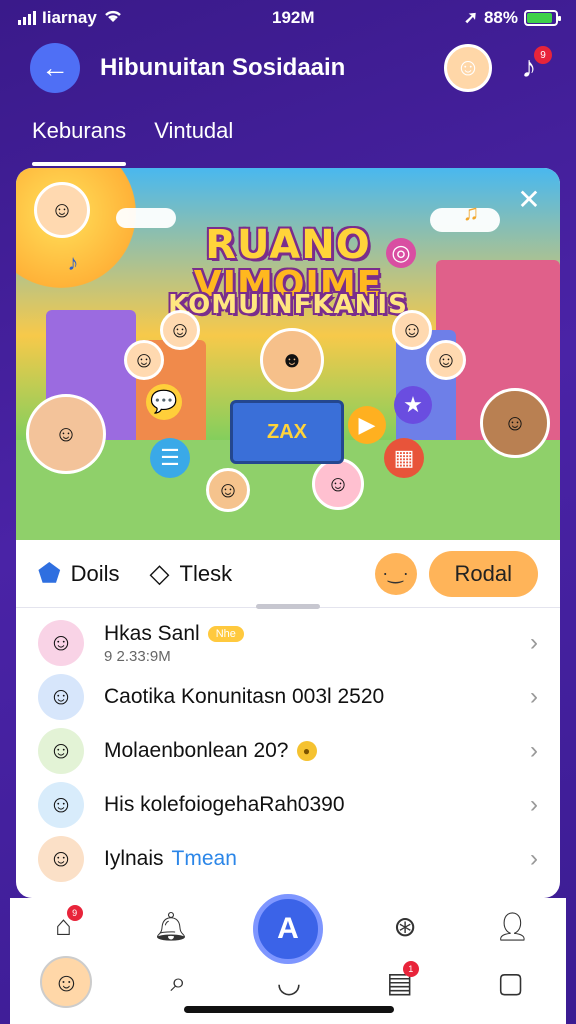  Describe the element at coordinates (204, 858) in the screenshot. I see `list-item-title-accent: Tmean` at that location.